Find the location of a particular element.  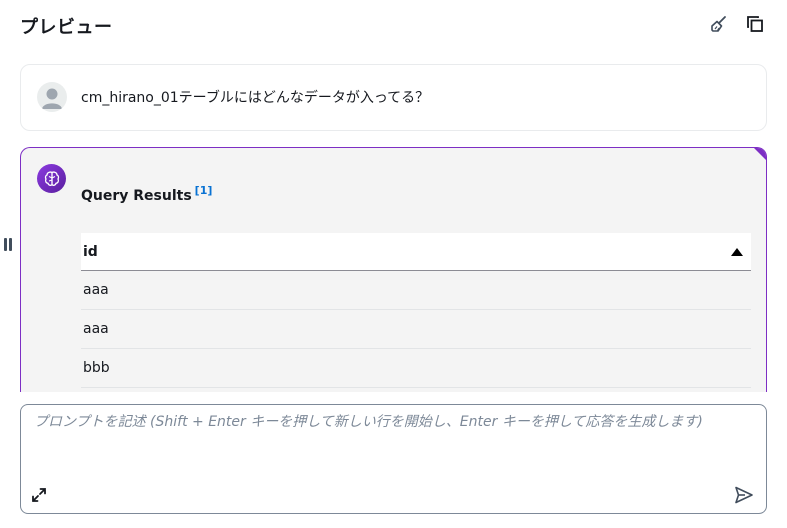

send-icon is located at coordinates (744, 495).